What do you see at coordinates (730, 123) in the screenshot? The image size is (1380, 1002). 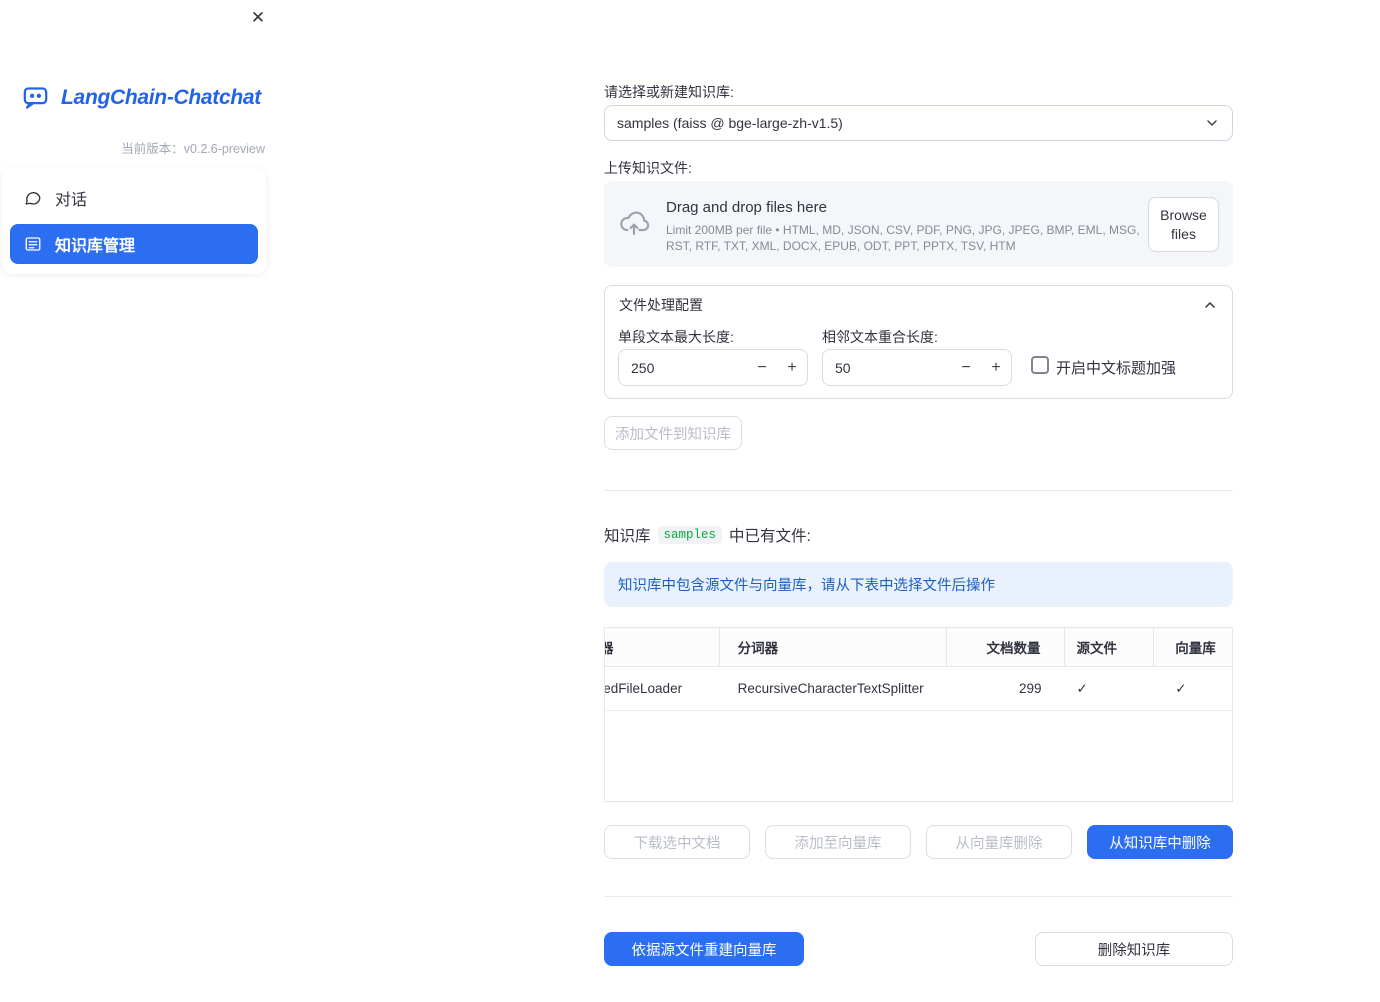 I see `kb-selected-value: samples (faiss @ bge-large-zh-v1.5)` at bounding box center [730, 123].